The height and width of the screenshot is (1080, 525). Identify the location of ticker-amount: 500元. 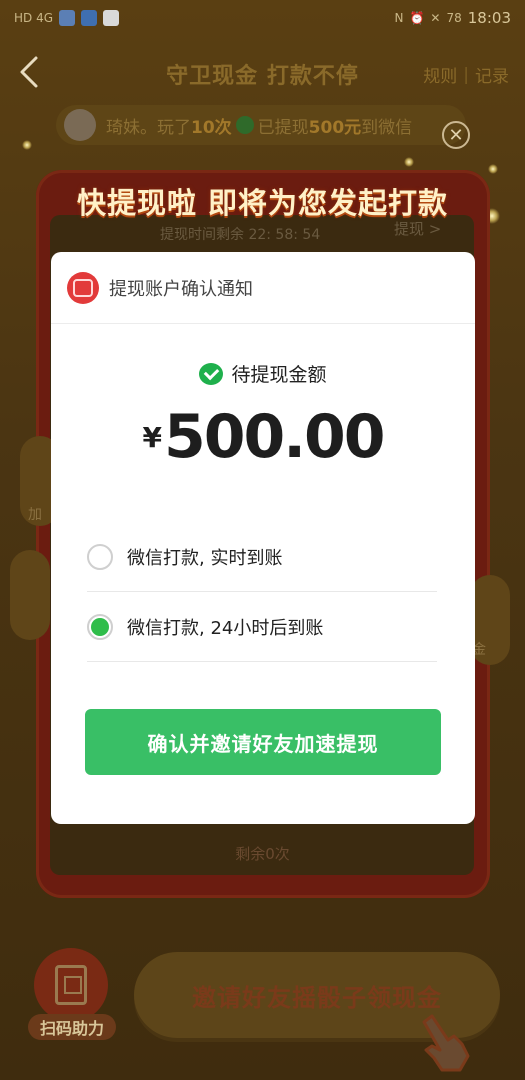
(335, 127).